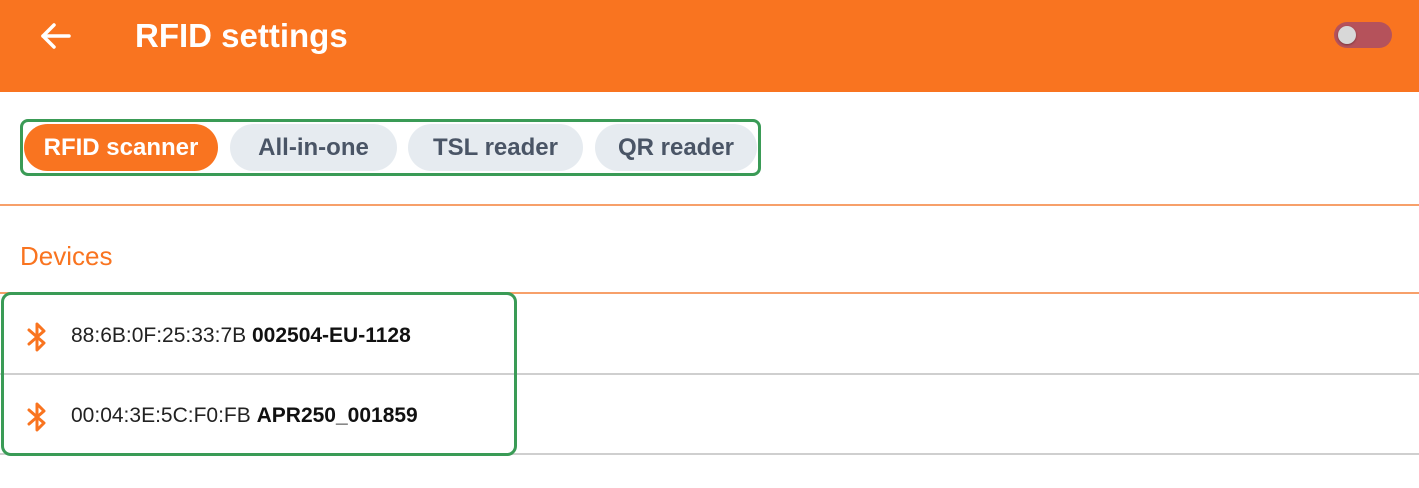 Image resolution: width=1419 pixels, height=488 pixels. I want to click on tab-label: QR reader, so click(676, 147).